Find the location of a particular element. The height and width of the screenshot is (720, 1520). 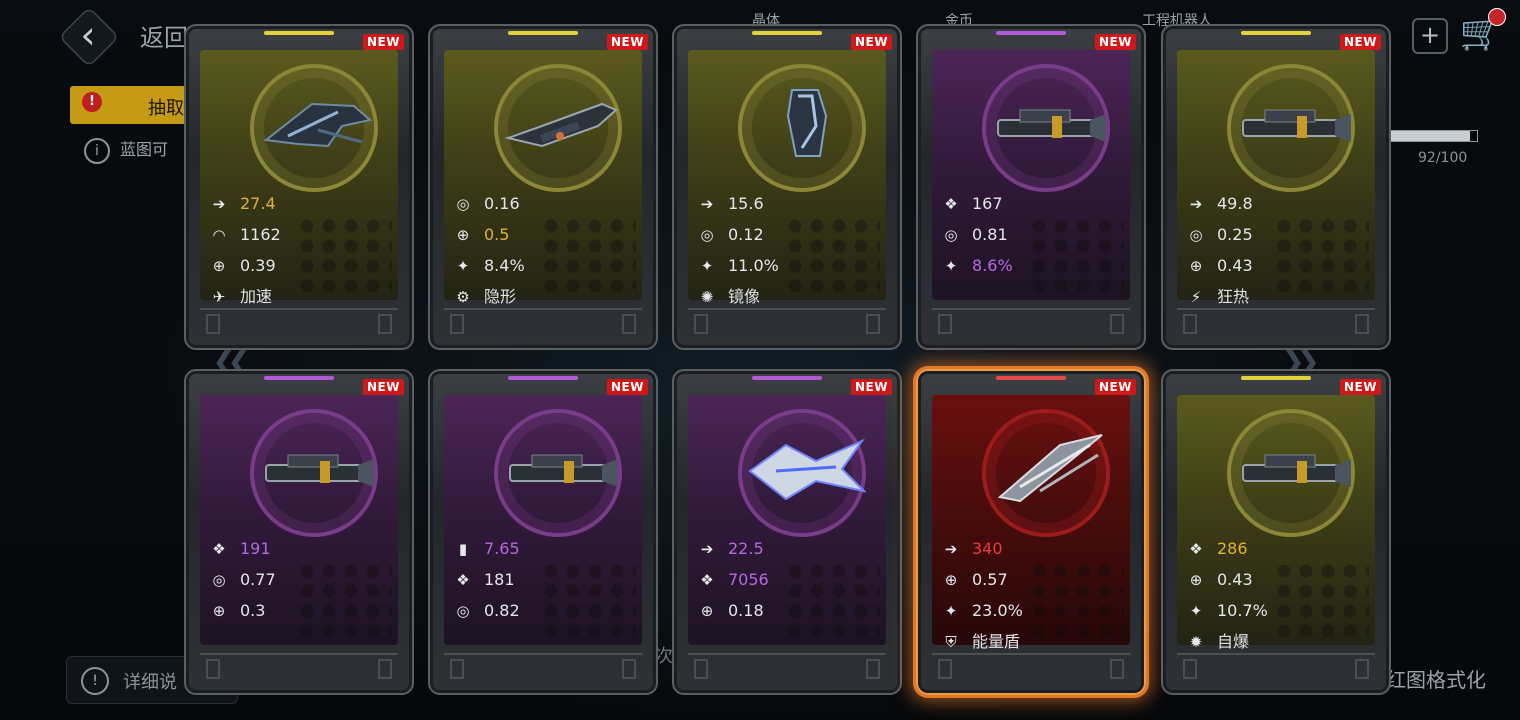

stat-row: ◎ 0.16 is located at coordinates (486, 204).